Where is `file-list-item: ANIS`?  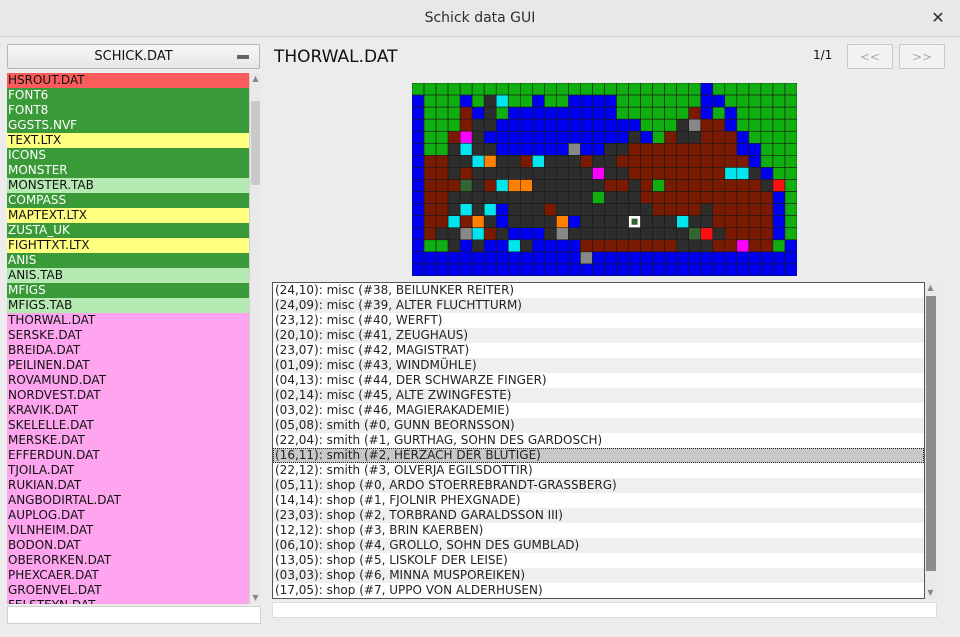 file-list-item: ANIS is located at coordinates (128, 260).